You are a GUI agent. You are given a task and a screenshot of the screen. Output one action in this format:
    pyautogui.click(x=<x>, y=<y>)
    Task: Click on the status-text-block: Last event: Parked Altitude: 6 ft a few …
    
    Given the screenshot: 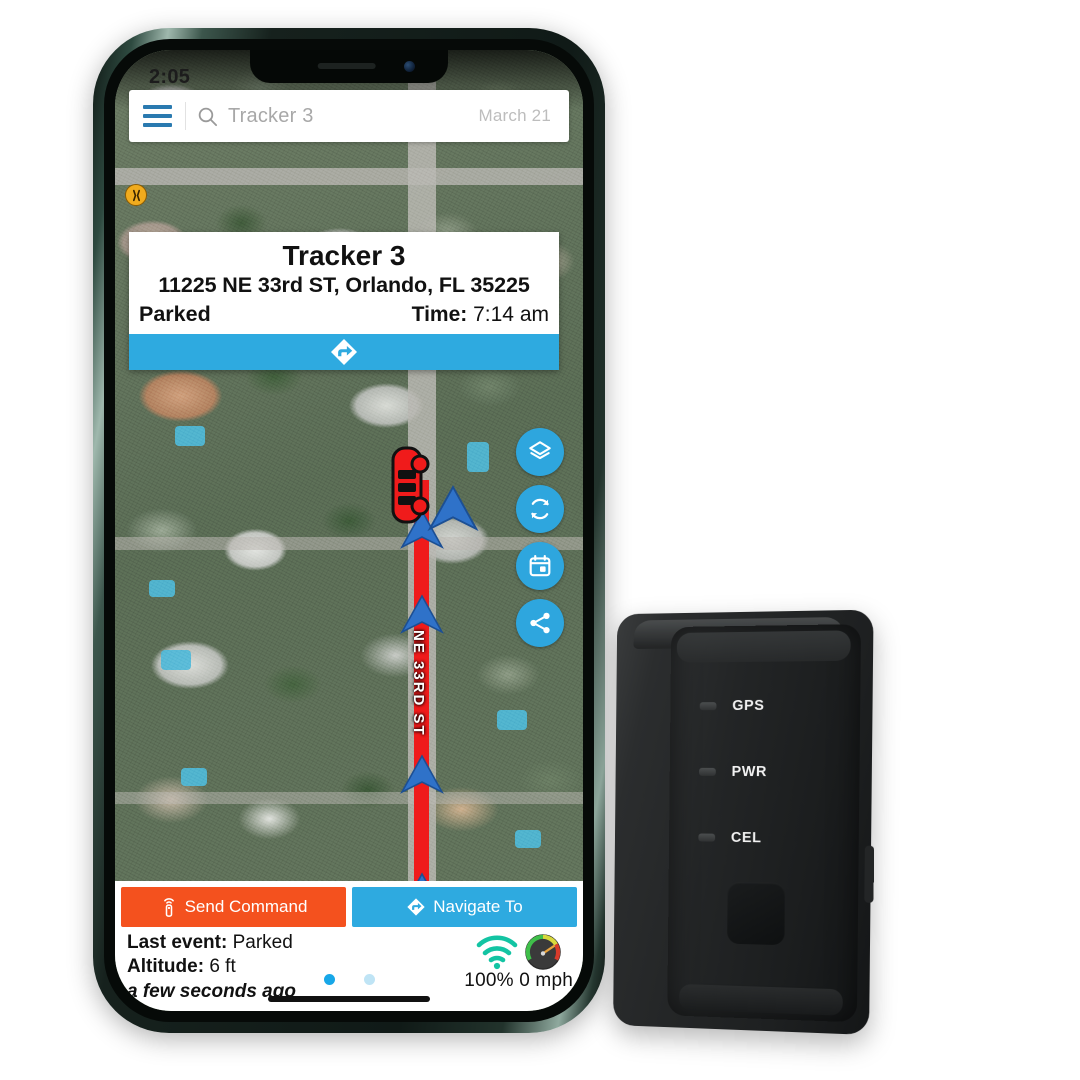 What is the action you would take?
    pyautogui.click(x=295, y=967)
    